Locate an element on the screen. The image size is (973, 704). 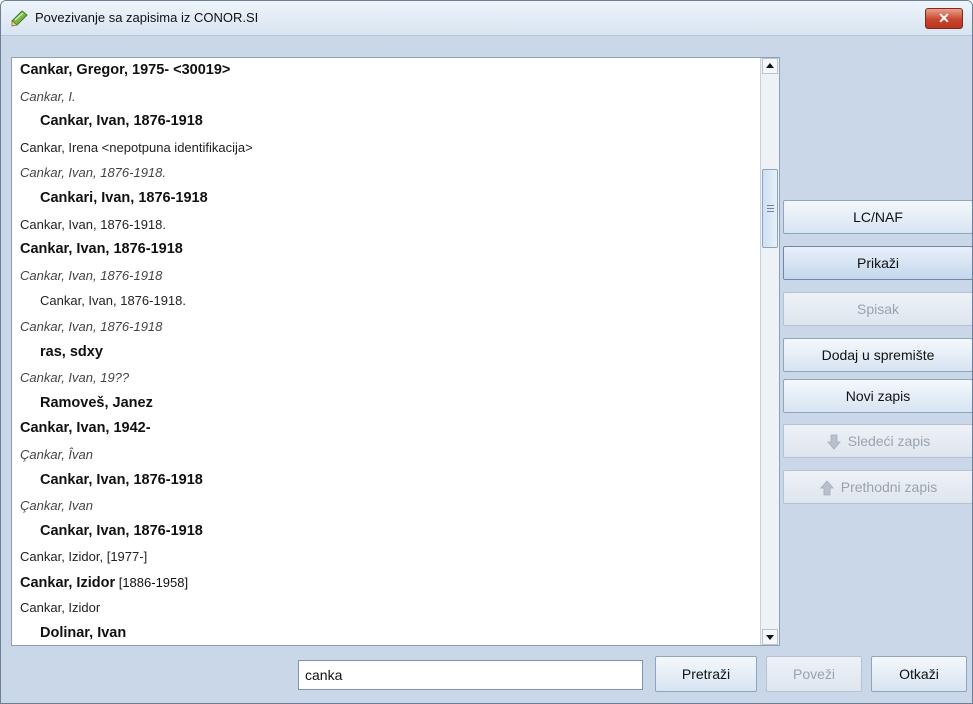
window-title: Povezivanje sa zapisima iz CONOR.SI is located at coordinates (147, 17).